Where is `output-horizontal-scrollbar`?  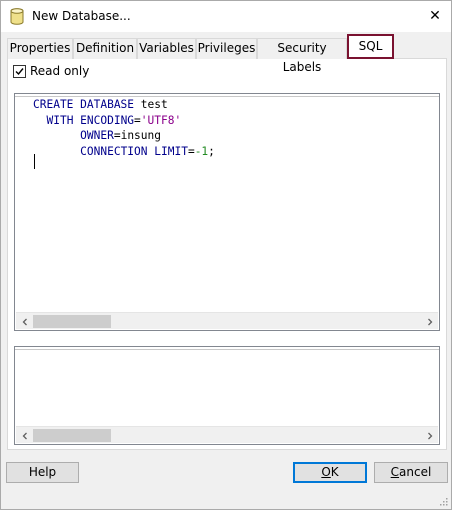
output-horizontal-scrollbar is located at coordinates (227, 434).